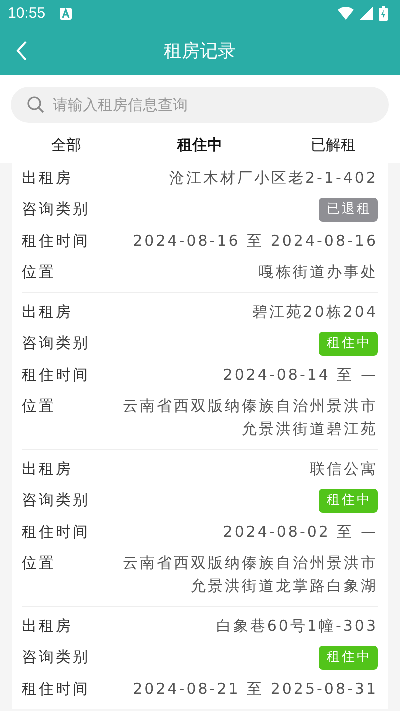 The width and height of the screenshot is (400, 711). What do you see at coordinates (333, 145) in the screenshot?
I see `tab: 已解租` at bounding box center [333, 145].